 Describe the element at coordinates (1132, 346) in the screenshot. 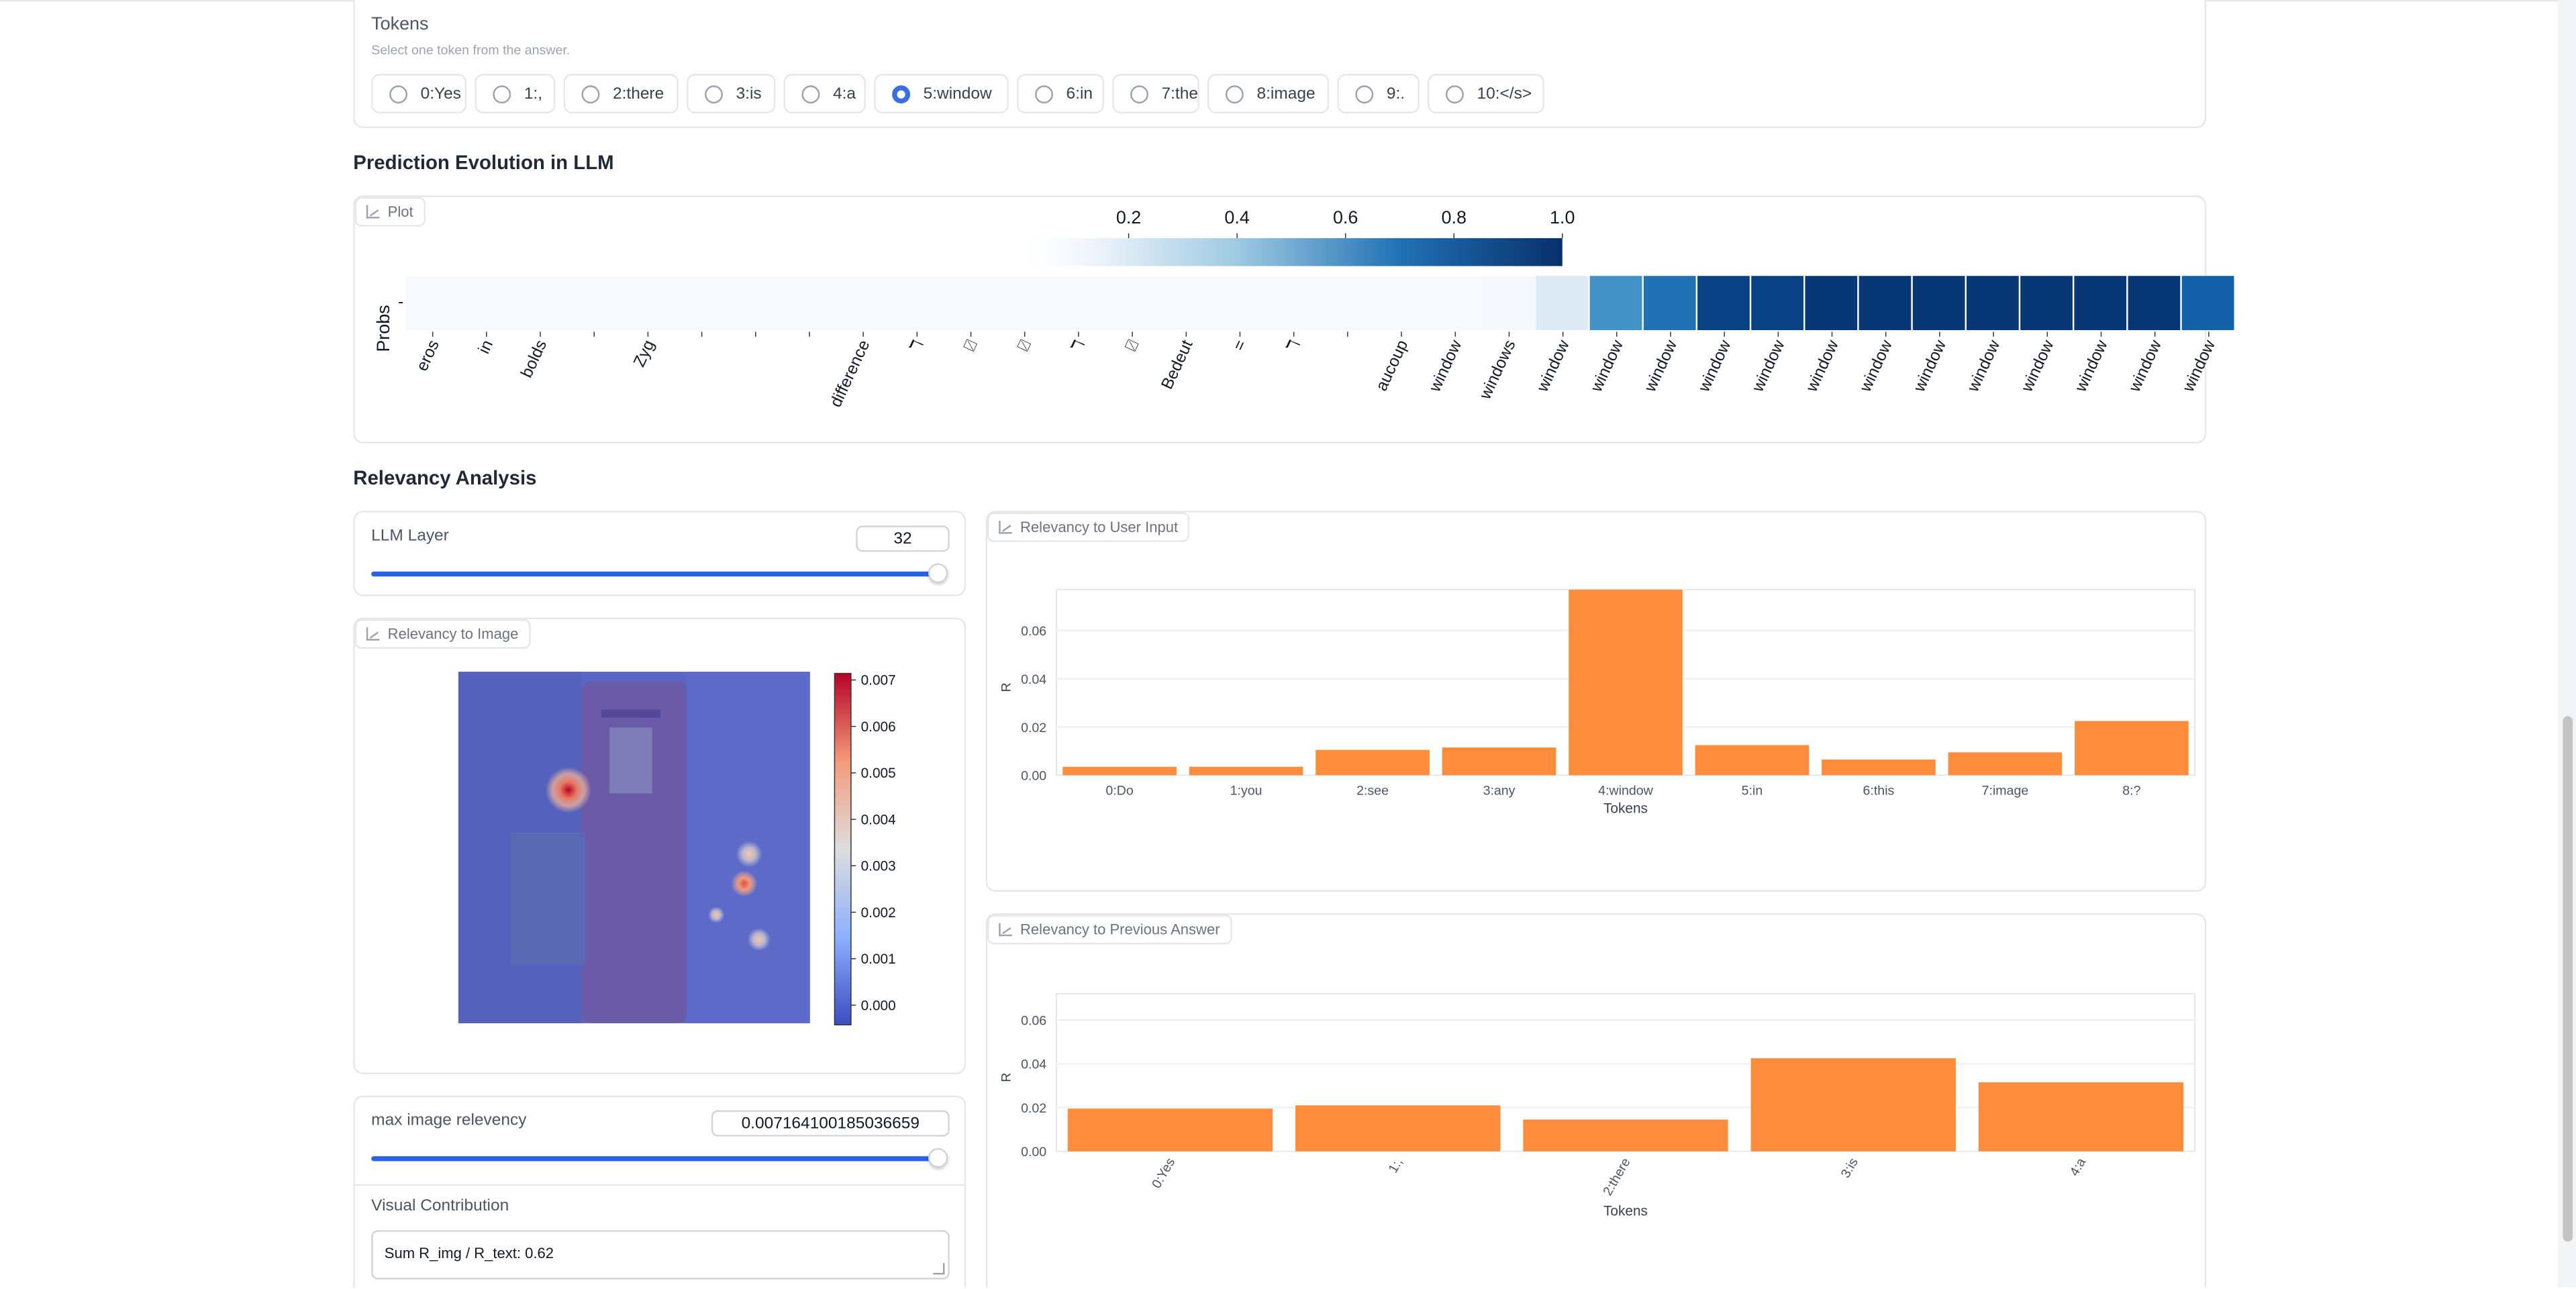

I see `x-tick-label: ⍁` at that location.